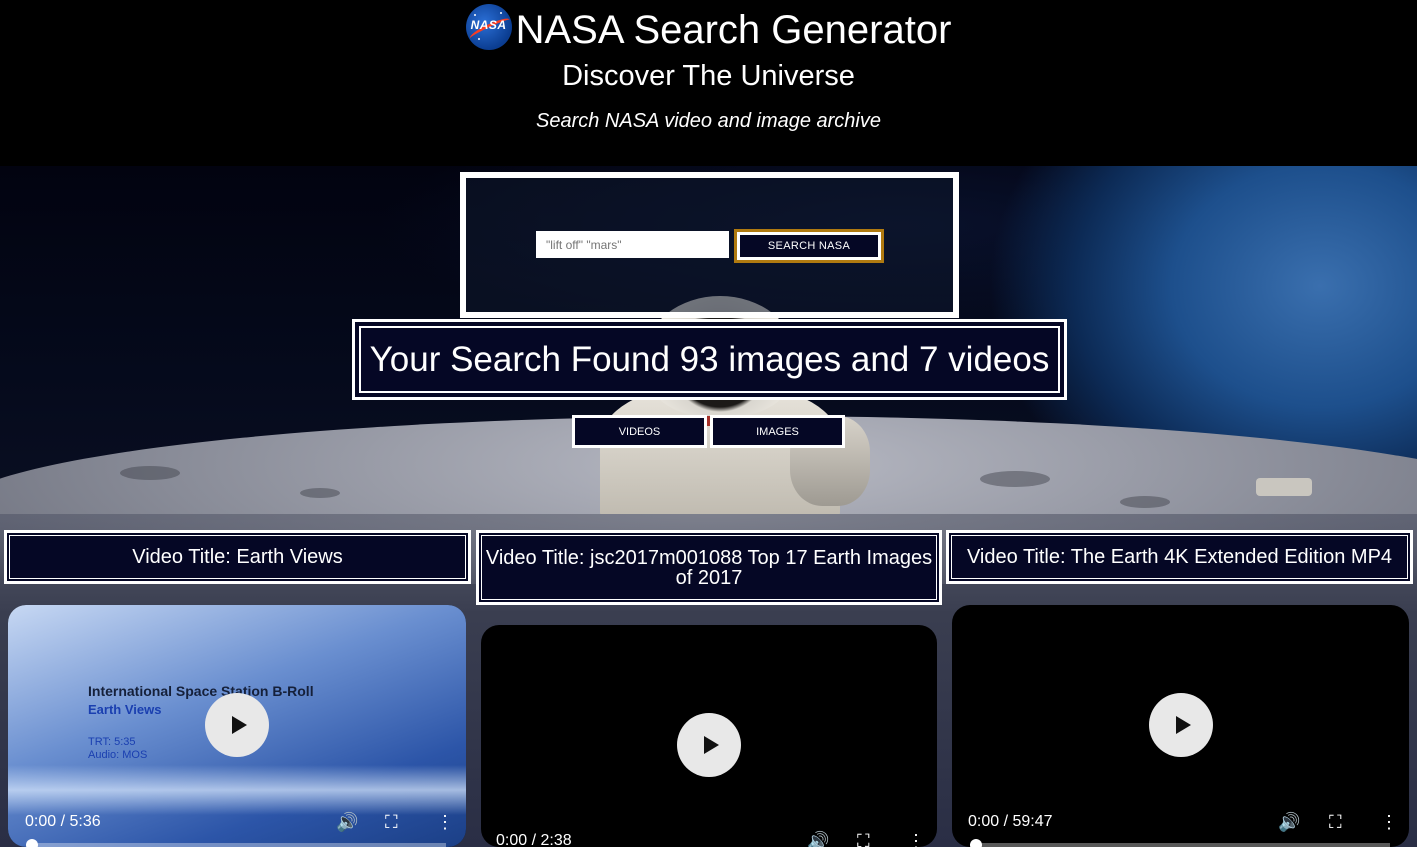 The height and width of the screenshot is (847, 1417). I want to click on videos-tab-button: VIDEOS, so click(639, 431).